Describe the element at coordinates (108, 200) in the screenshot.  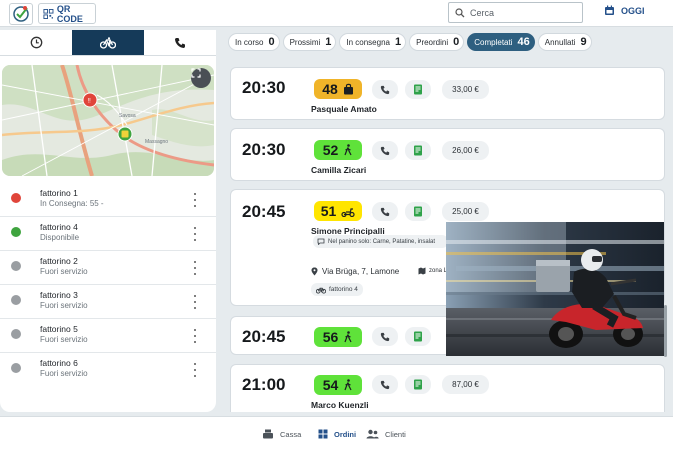
I see `courier-row: fattorino 1 In Consegna: 55 -` at that location.